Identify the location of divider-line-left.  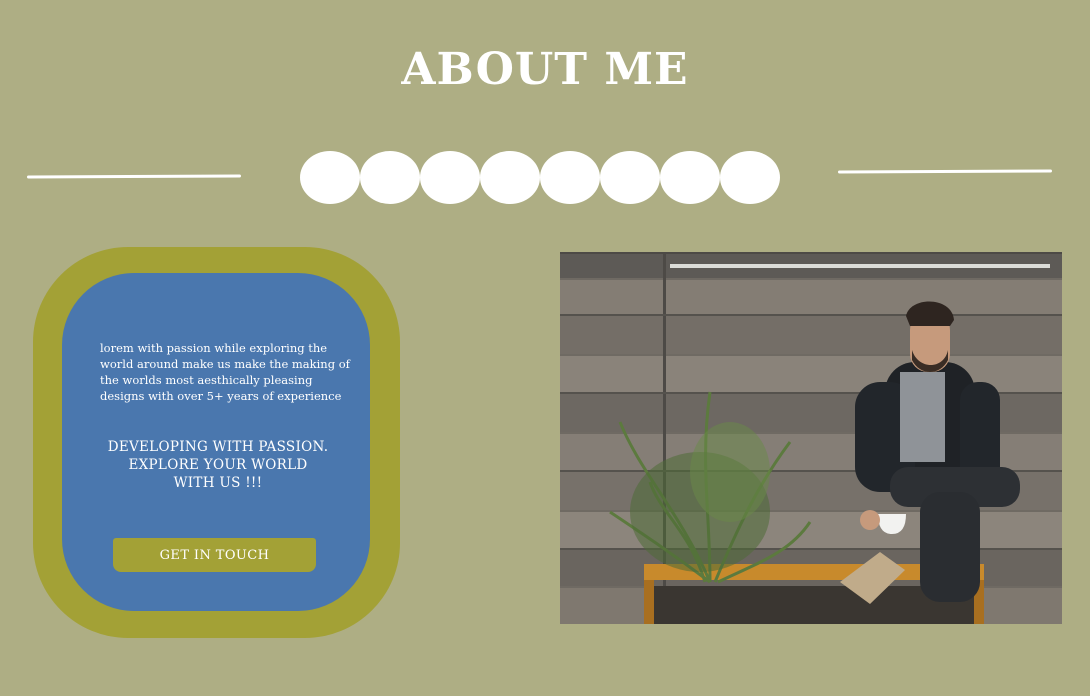
(134, 176).